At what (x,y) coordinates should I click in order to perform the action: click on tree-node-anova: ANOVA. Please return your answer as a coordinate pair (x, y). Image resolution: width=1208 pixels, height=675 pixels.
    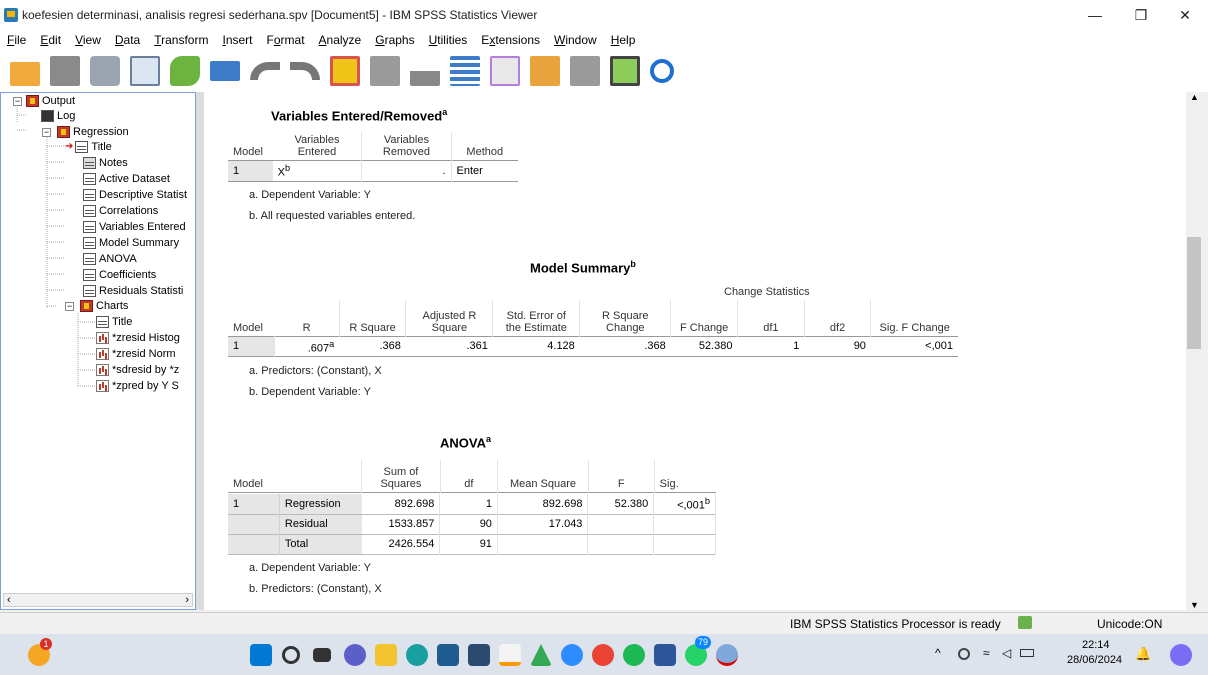
    Looking at the image, I should click on (110, 258).